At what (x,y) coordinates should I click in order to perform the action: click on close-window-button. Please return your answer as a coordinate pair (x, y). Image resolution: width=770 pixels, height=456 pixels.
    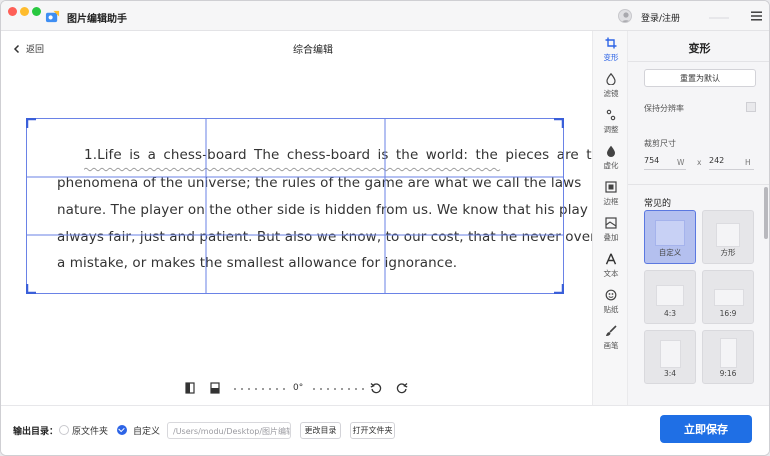
    Looking at the image, I should click on (12, 11).